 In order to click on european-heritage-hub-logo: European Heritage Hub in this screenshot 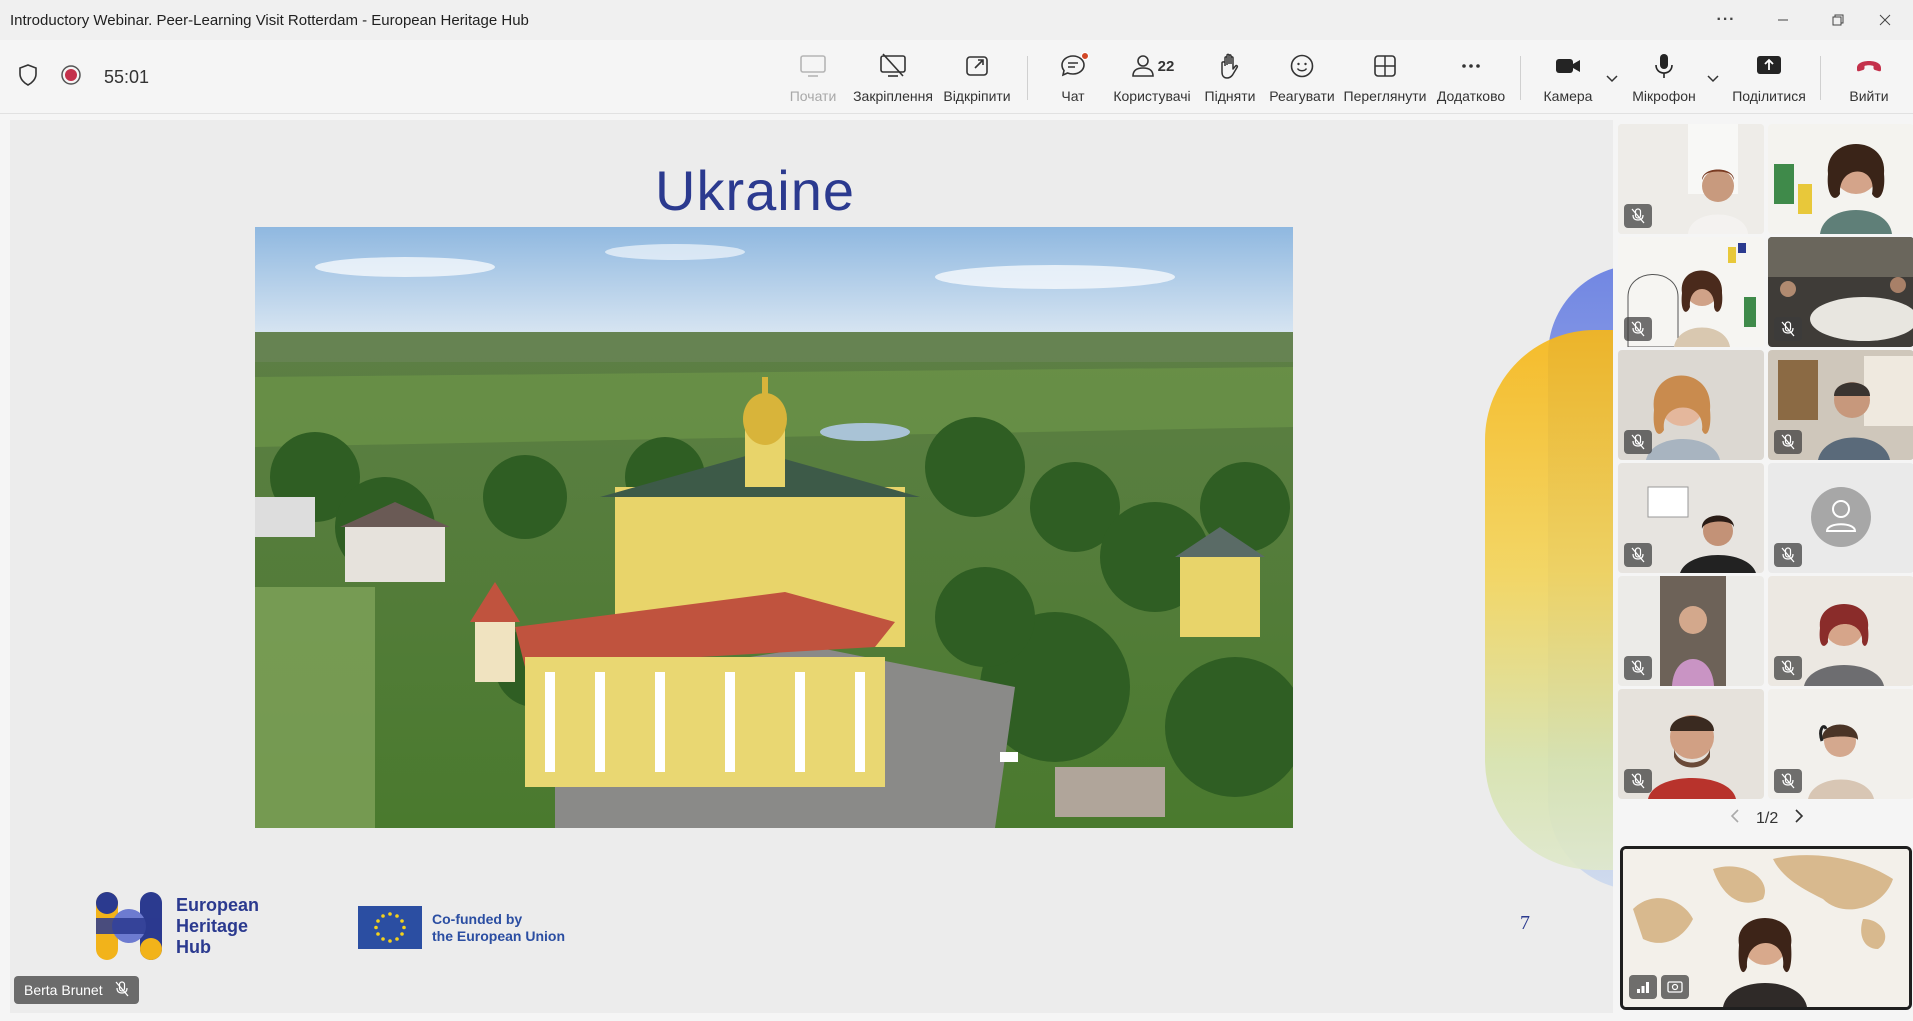, I will do `click(177, 926)`.